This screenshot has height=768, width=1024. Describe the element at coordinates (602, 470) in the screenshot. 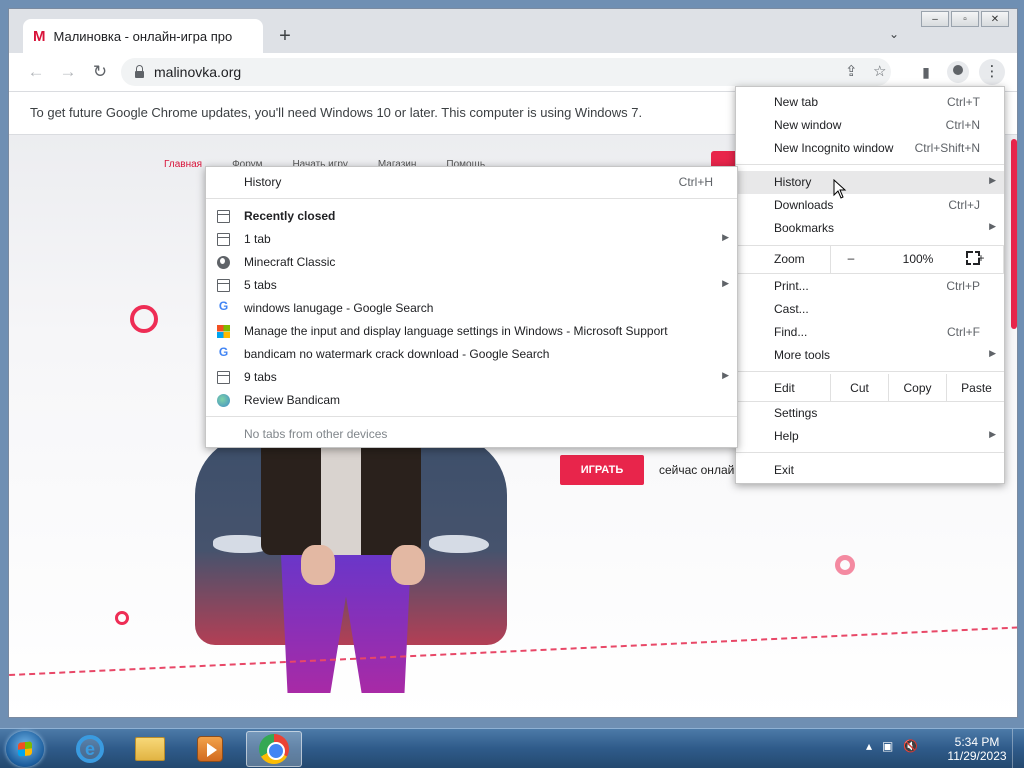

I see `play-button: ИГРАТЬ` at that location.